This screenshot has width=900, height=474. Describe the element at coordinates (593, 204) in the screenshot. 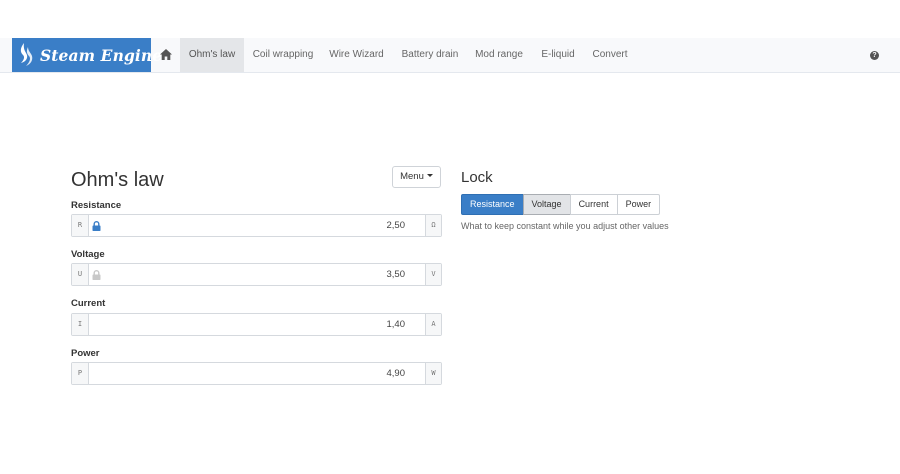

I see `lock-current-button: Current` at that location.